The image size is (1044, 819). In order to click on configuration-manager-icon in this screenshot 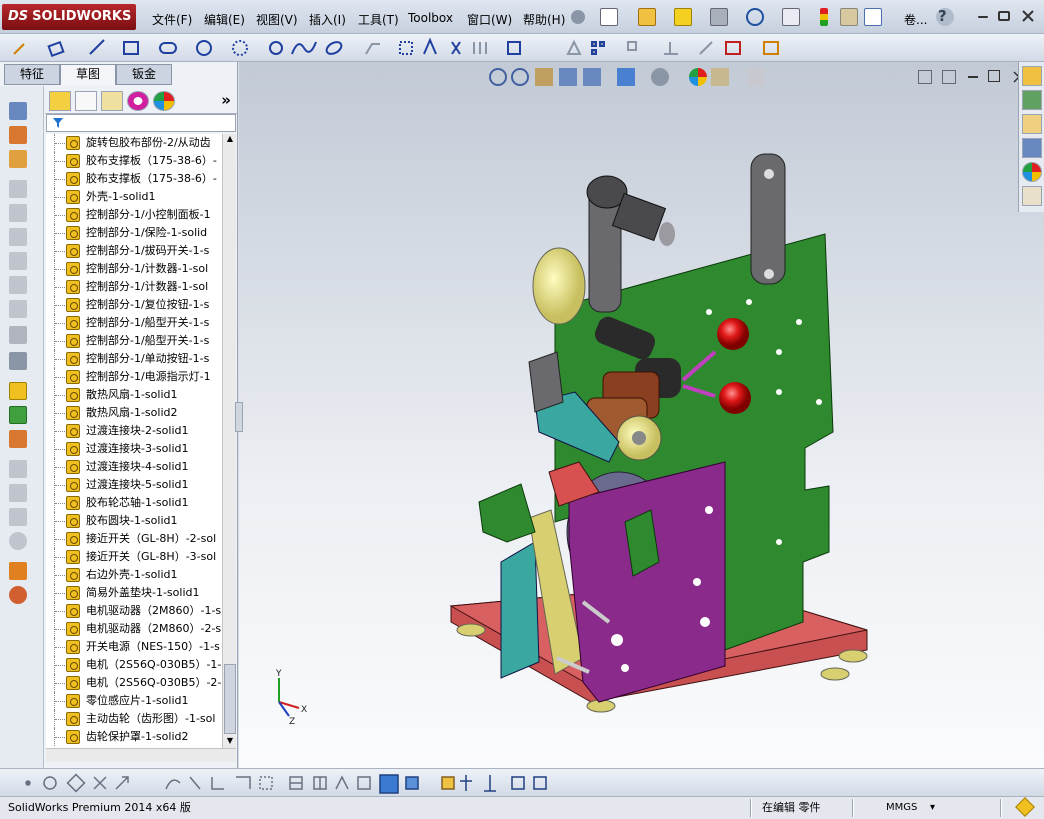, I will do `click(112, 101)`.